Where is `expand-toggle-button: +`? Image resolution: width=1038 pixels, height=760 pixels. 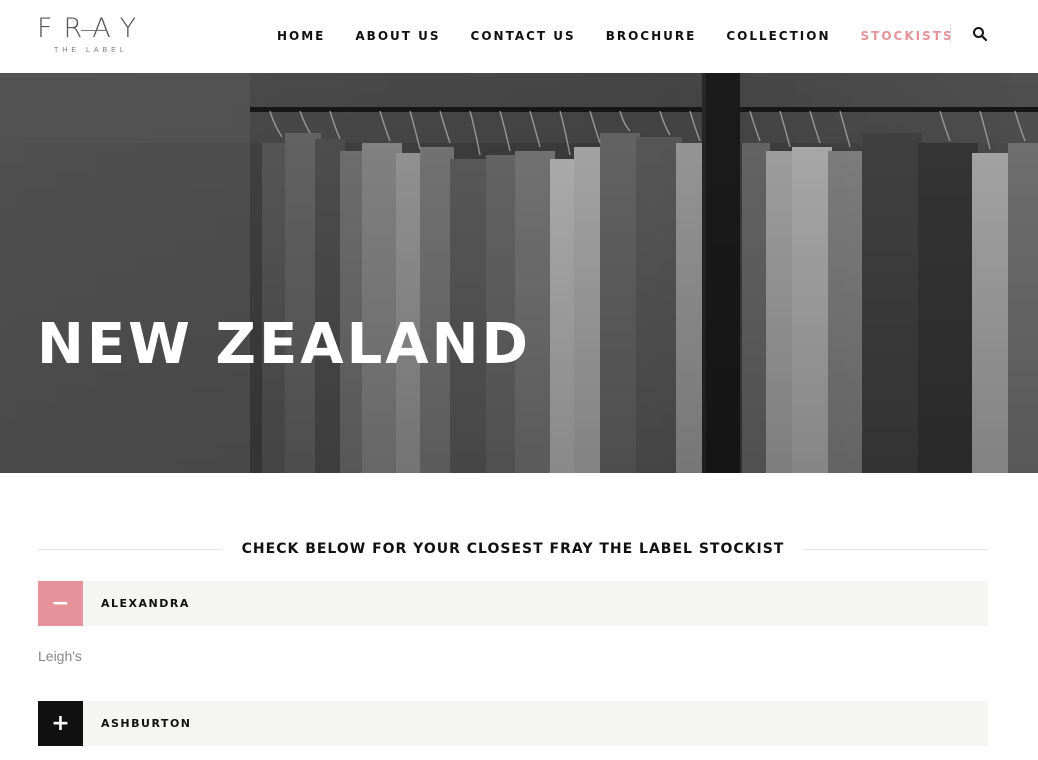
expand-toggle-button: + is located at coordinates (60, 723).